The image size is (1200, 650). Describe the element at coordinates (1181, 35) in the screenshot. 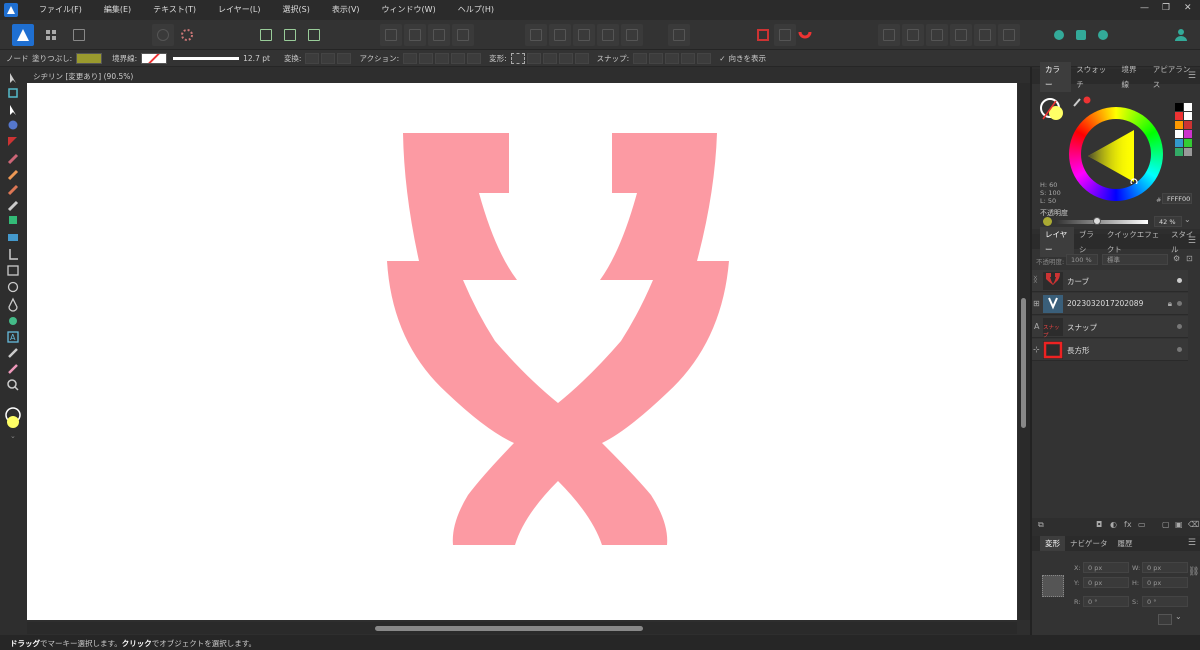

I see `user-account-icon` at that location.